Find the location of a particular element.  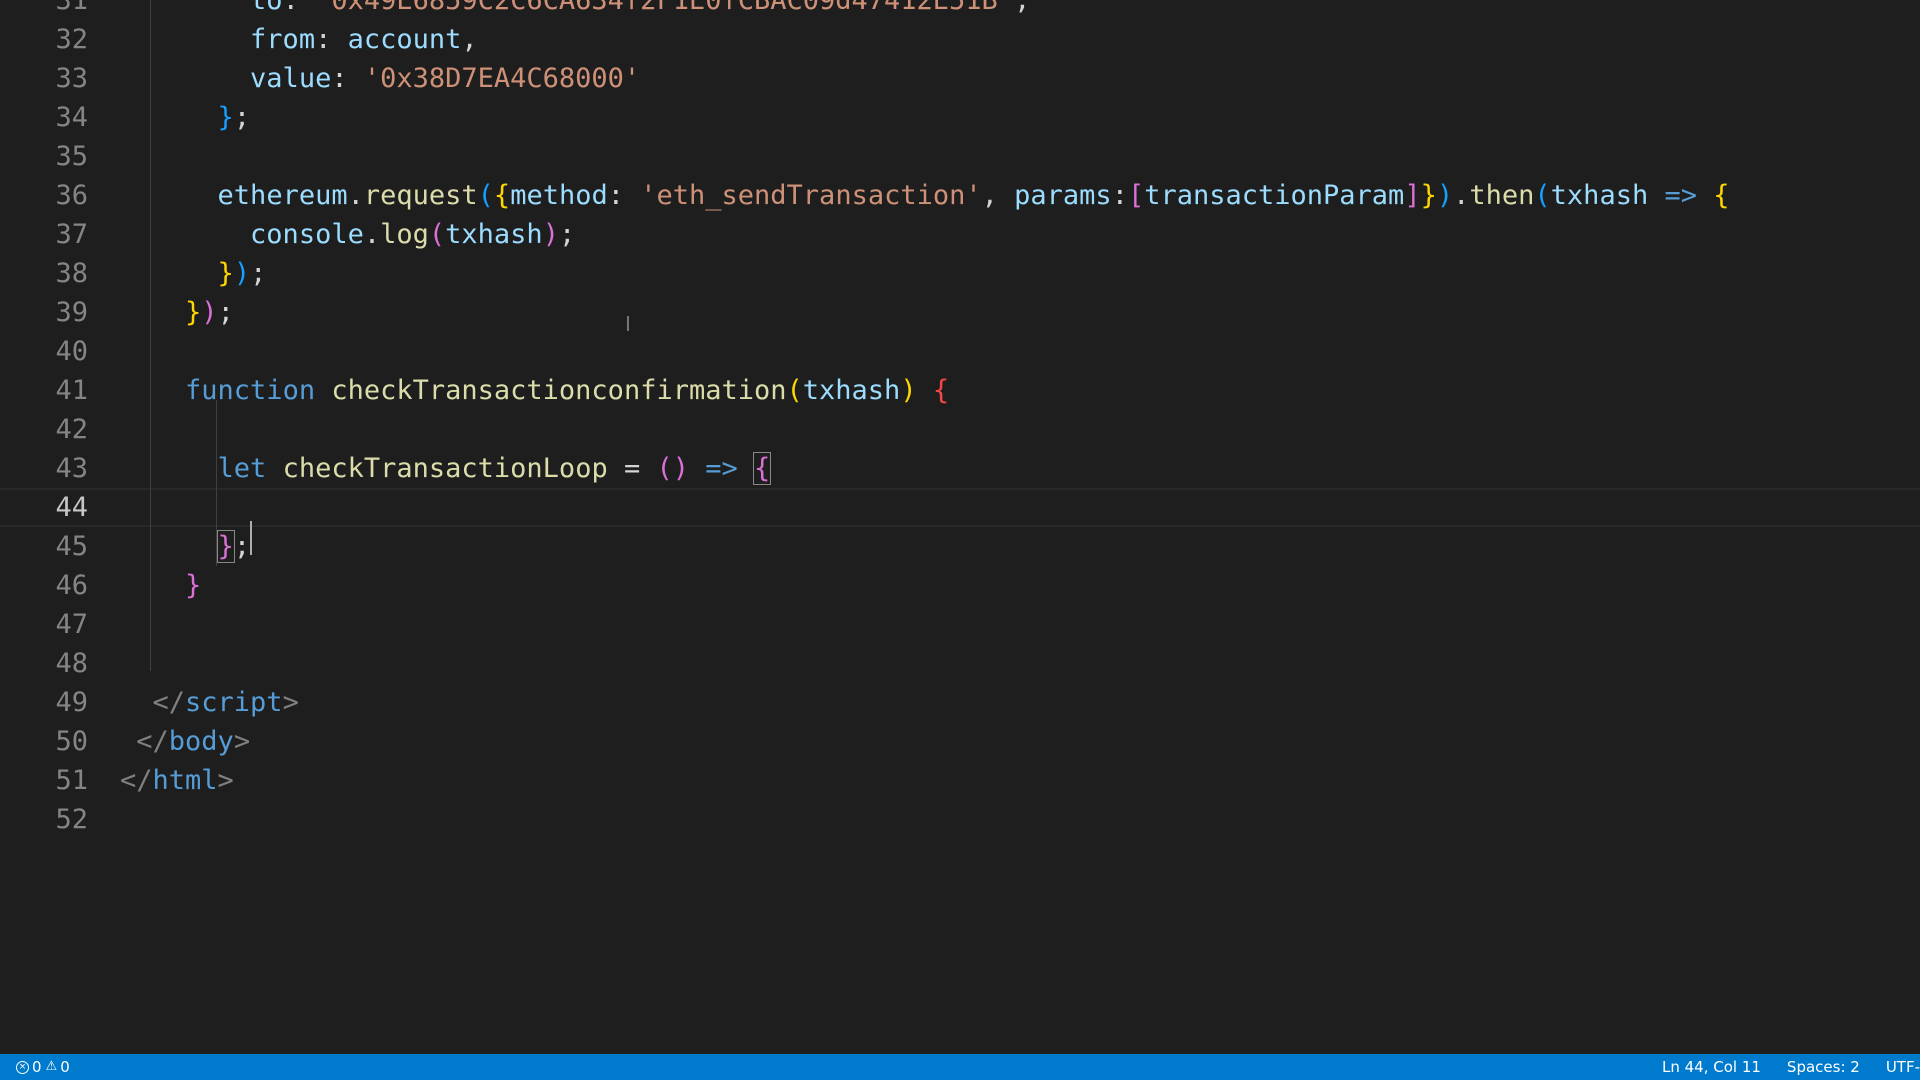

code-line: 50 </body> is located at coordinates (960, 741).